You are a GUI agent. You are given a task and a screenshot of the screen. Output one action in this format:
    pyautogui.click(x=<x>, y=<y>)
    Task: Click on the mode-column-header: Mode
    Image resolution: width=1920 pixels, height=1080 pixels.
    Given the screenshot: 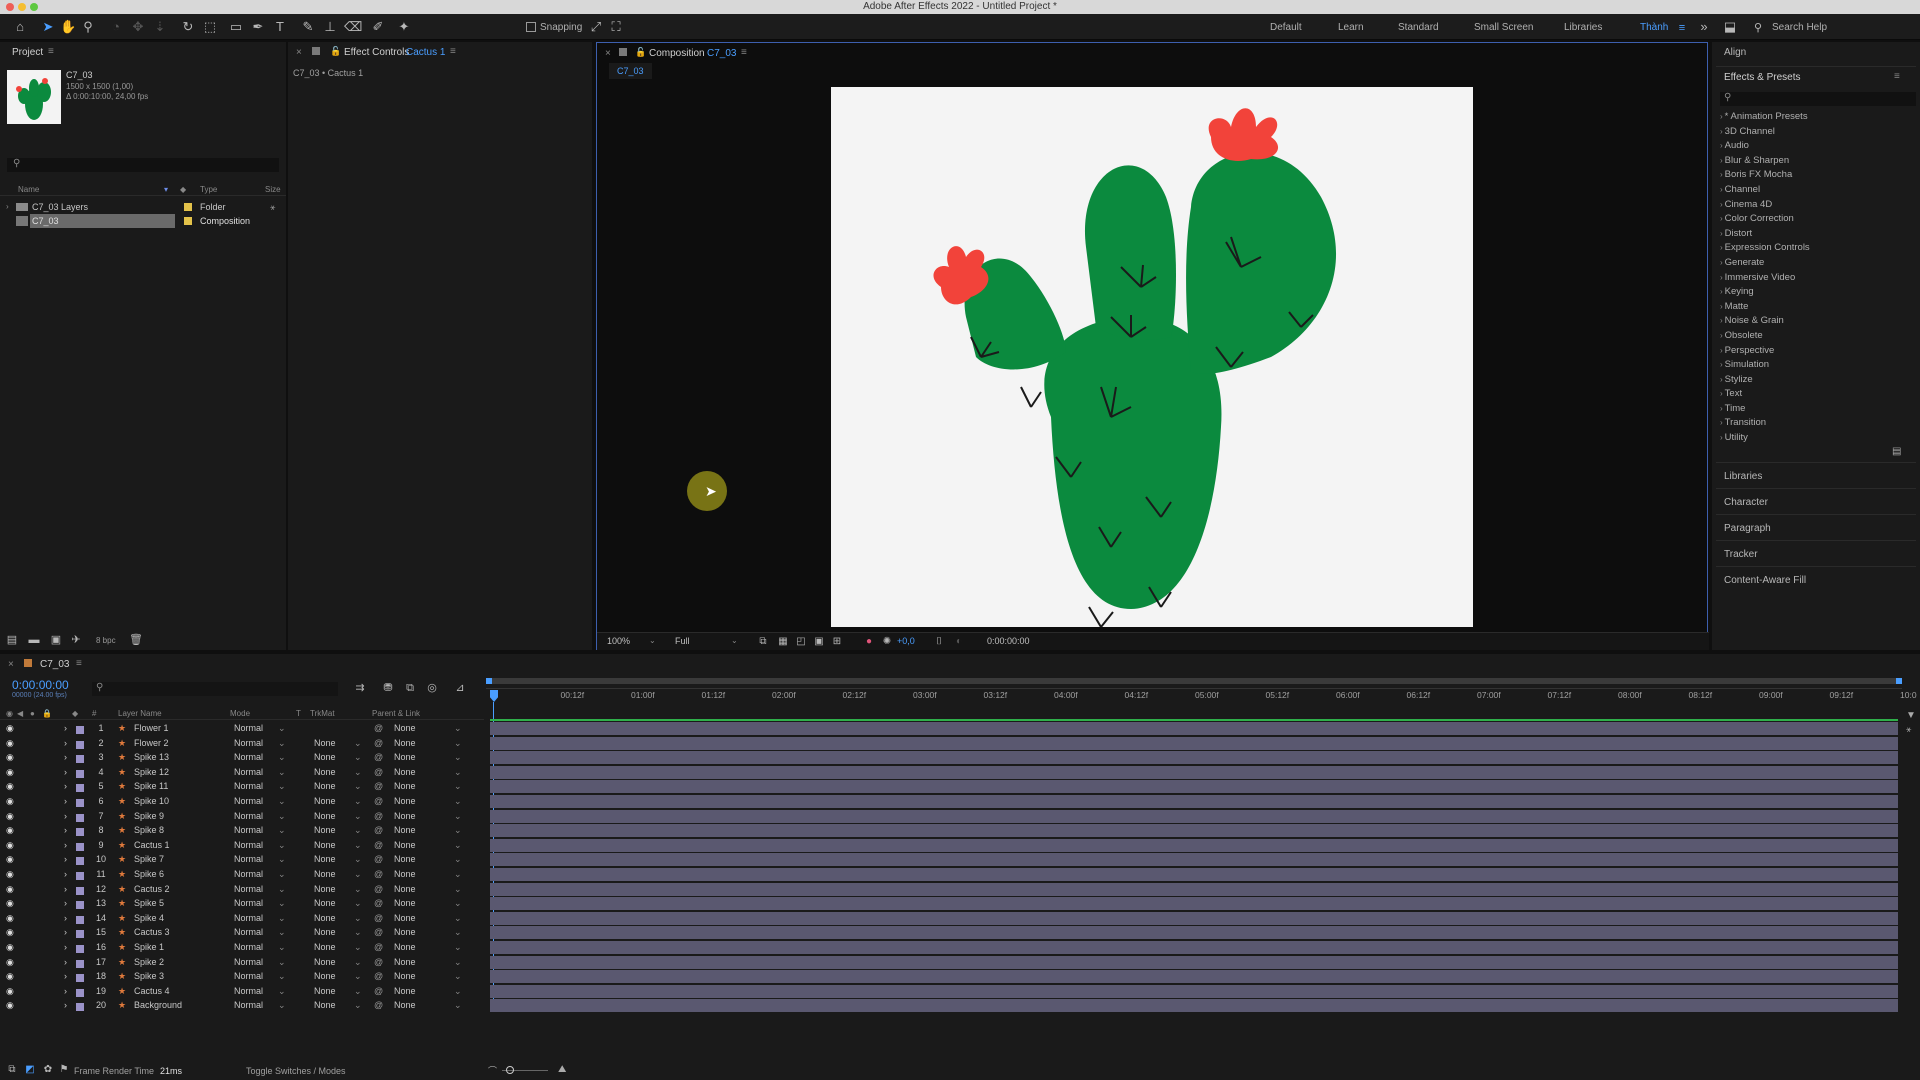 What is the action you would take?
    pyautogui.click(x=240, y=714)
    